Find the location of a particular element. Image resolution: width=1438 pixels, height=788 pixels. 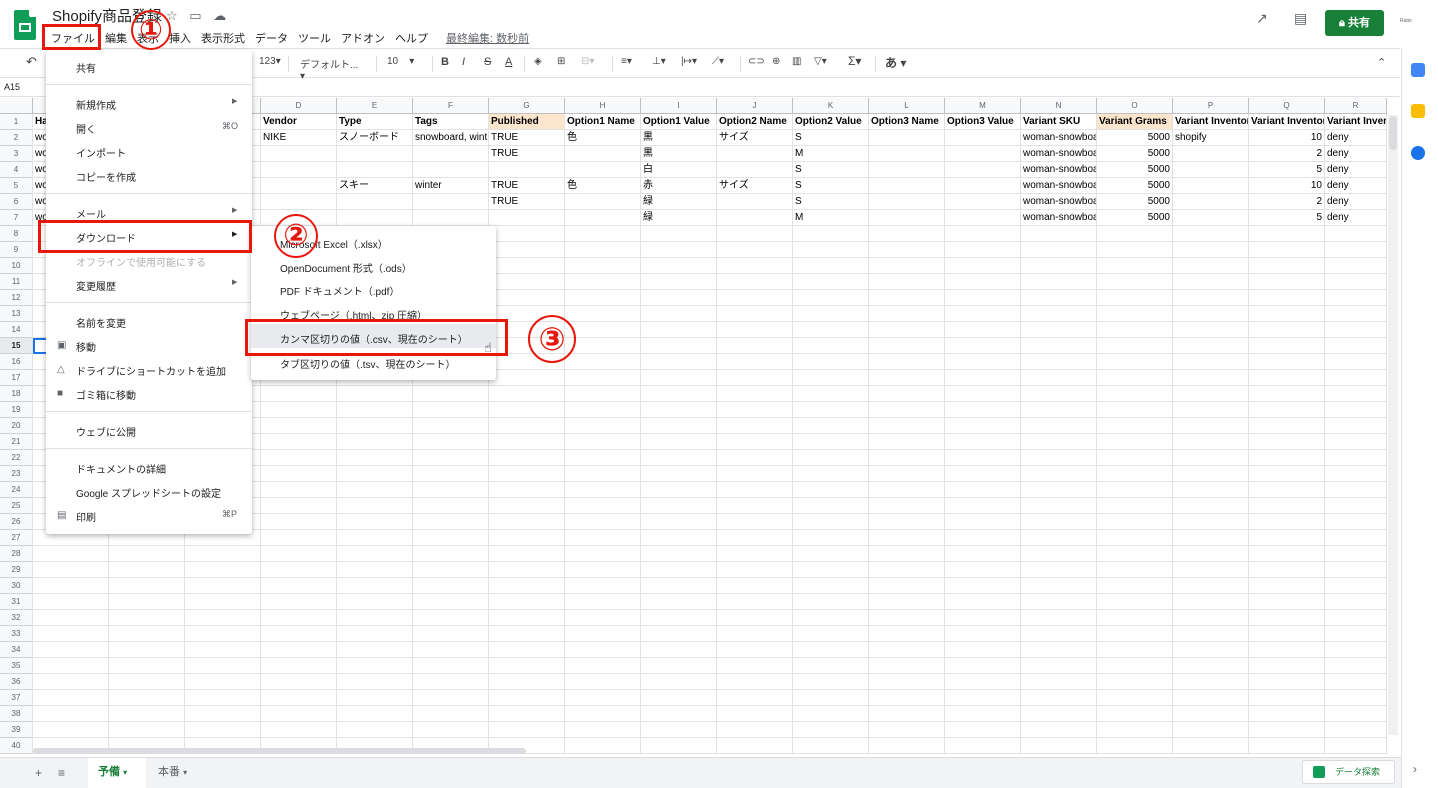

row-header: 32 is located at coordinates (16, 618).